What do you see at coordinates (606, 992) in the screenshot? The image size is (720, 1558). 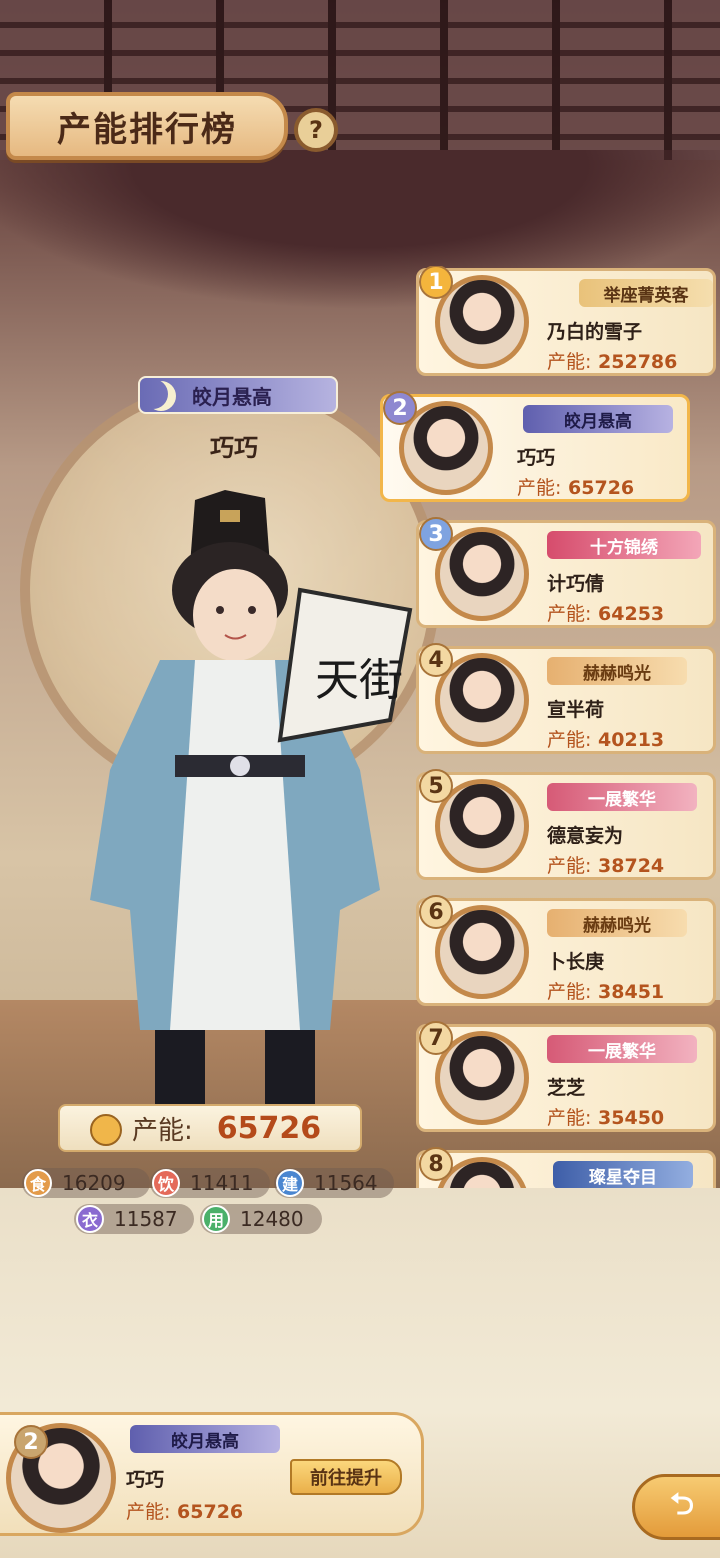 I see `player-production: 产能: 38451` at bounding box center [606, 992].